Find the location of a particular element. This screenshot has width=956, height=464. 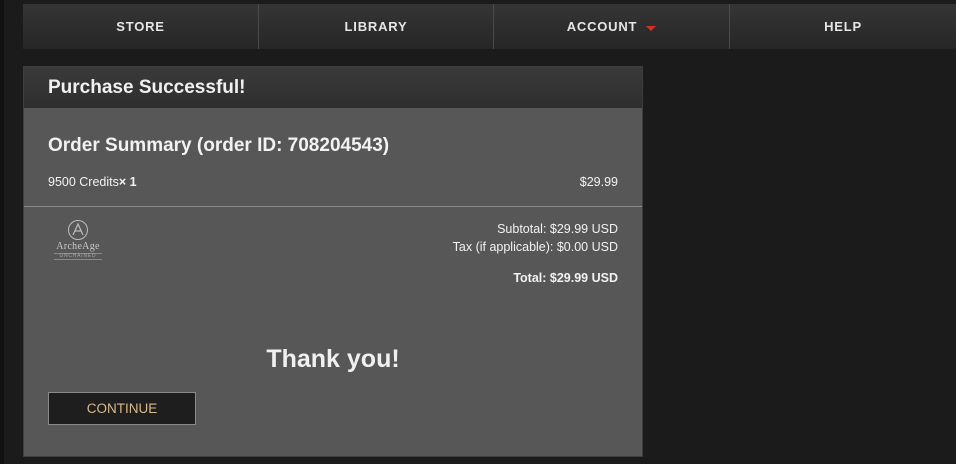

line-item-name-group: 9500 Credits× 1 is located at coordinates (92, 182).